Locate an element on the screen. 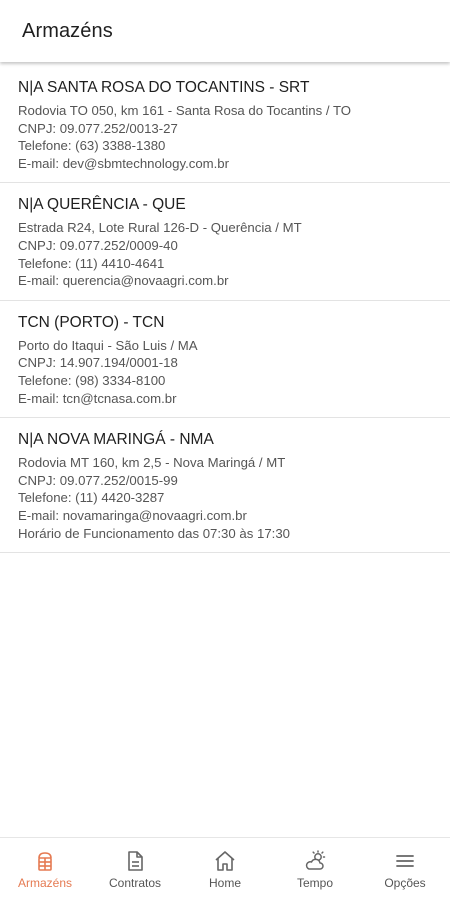  warehouse-name: N|A SANTA ROSA DO TOCANTINS - SRT is located at coordinates (164, 87).